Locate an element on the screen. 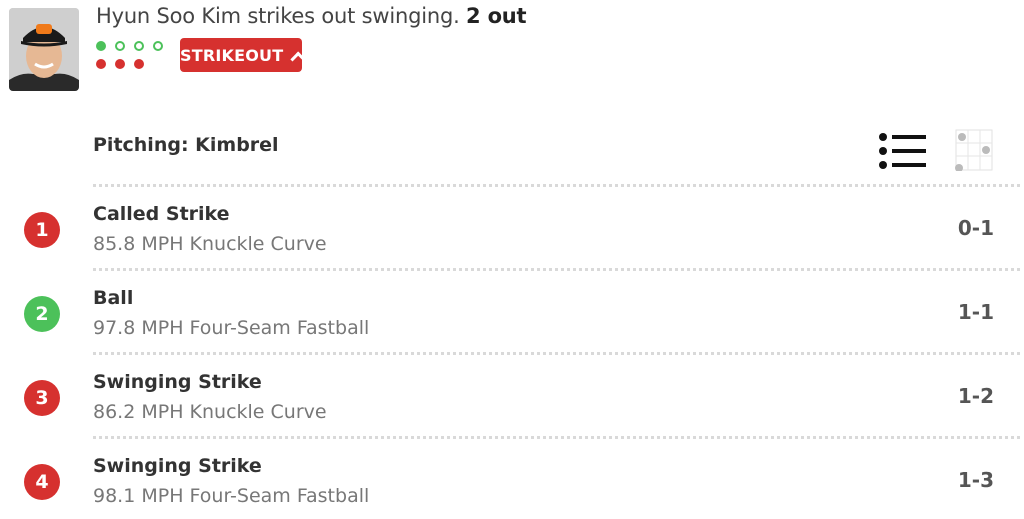 Image resolution: width=1024 pixels, height=519 pixels. play-headline: Hyun Soo Kim strikes out swinging. 2 out is located at coordinates (311, 16).